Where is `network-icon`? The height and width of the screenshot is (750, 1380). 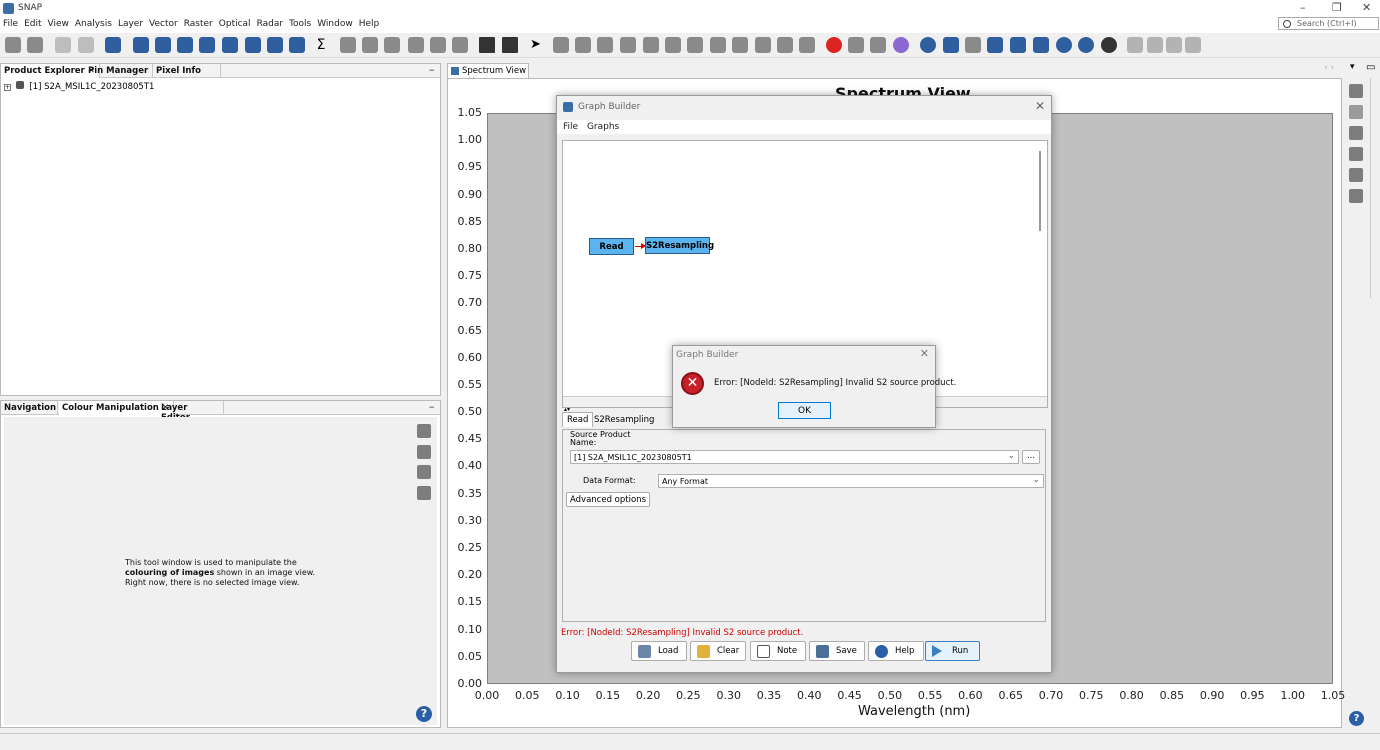
network-icon is located at coordinates (1064, 45).